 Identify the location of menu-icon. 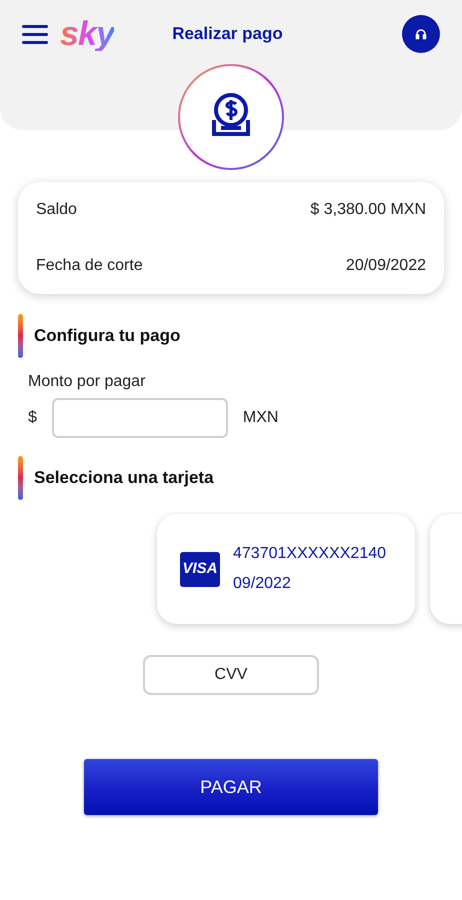
(35, 34).